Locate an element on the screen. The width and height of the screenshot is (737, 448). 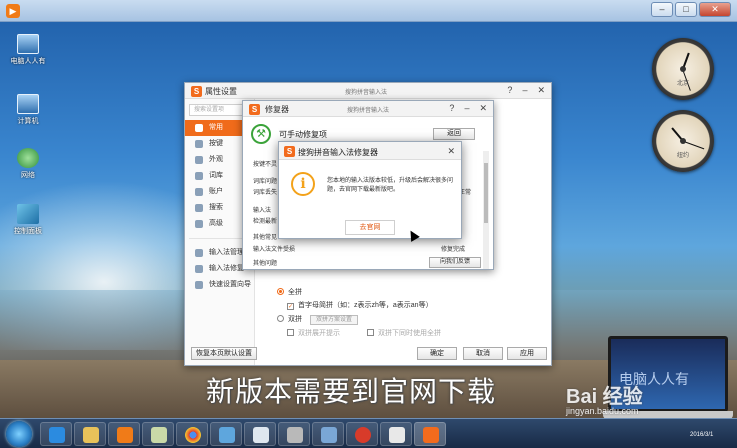
back-button: 返回 is located at coordinates (454, 134).